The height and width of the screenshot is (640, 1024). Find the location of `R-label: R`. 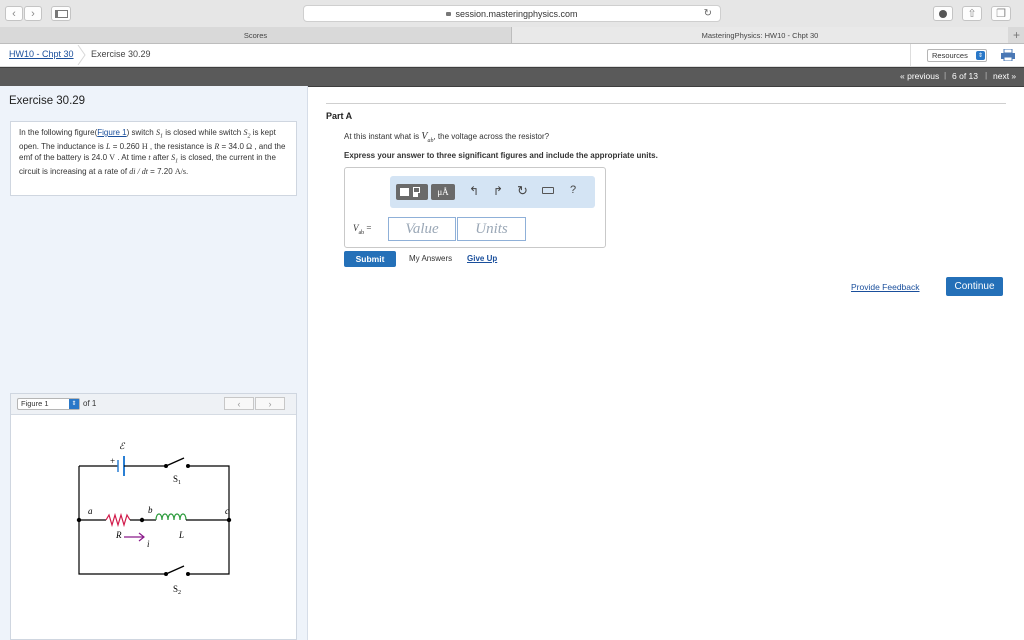

R-label: R is located at coordinates (118, 535).